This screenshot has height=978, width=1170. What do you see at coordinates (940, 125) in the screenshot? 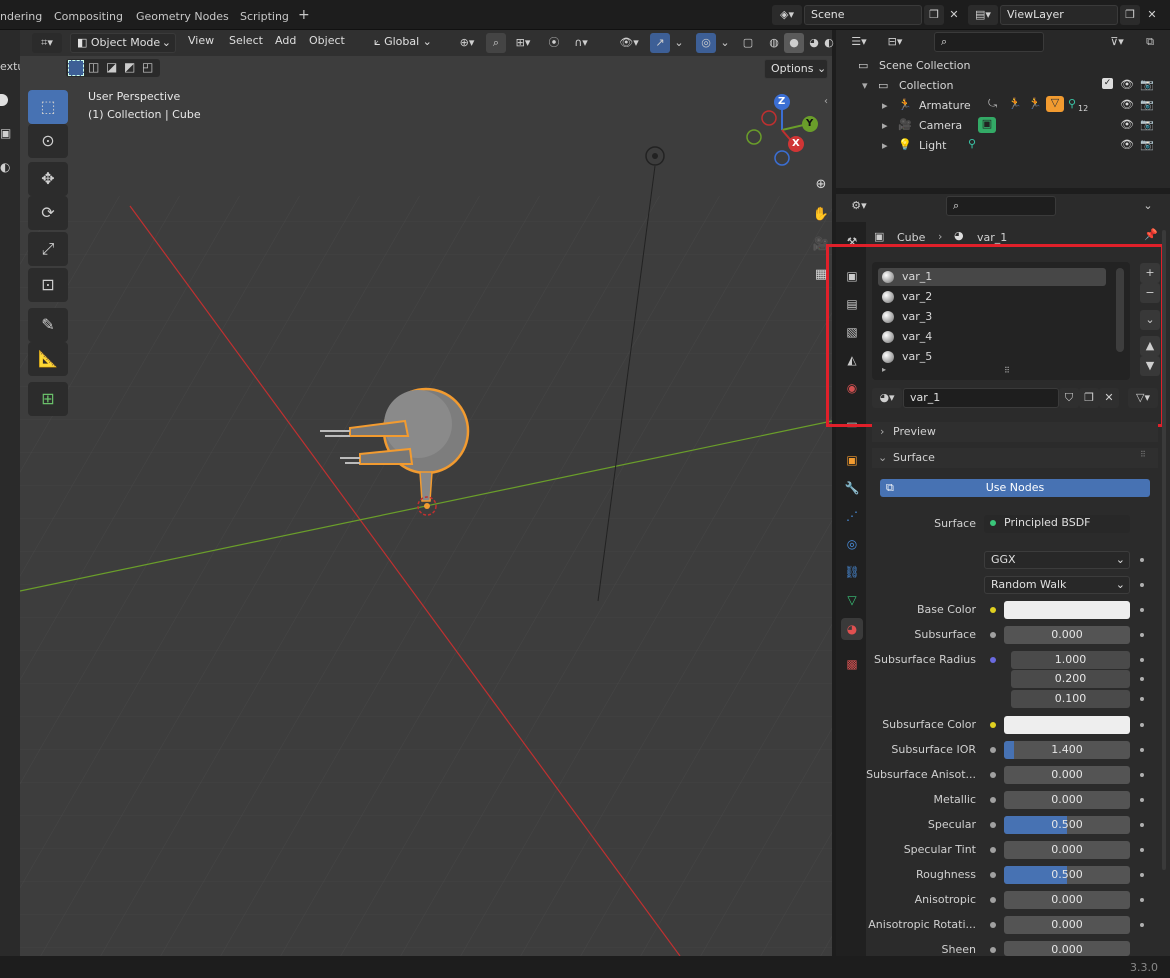
I see `camera-label: Camera` at bounding box center [940, 125].